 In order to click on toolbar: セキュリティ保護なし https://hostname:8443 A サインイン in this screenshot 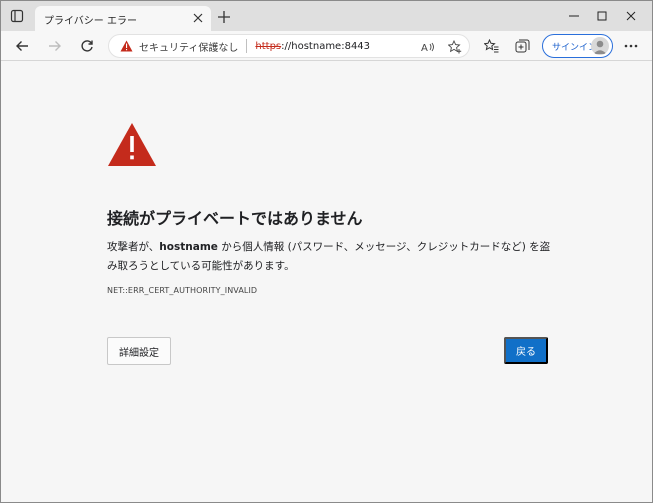, I will do `click(326, 46)`.